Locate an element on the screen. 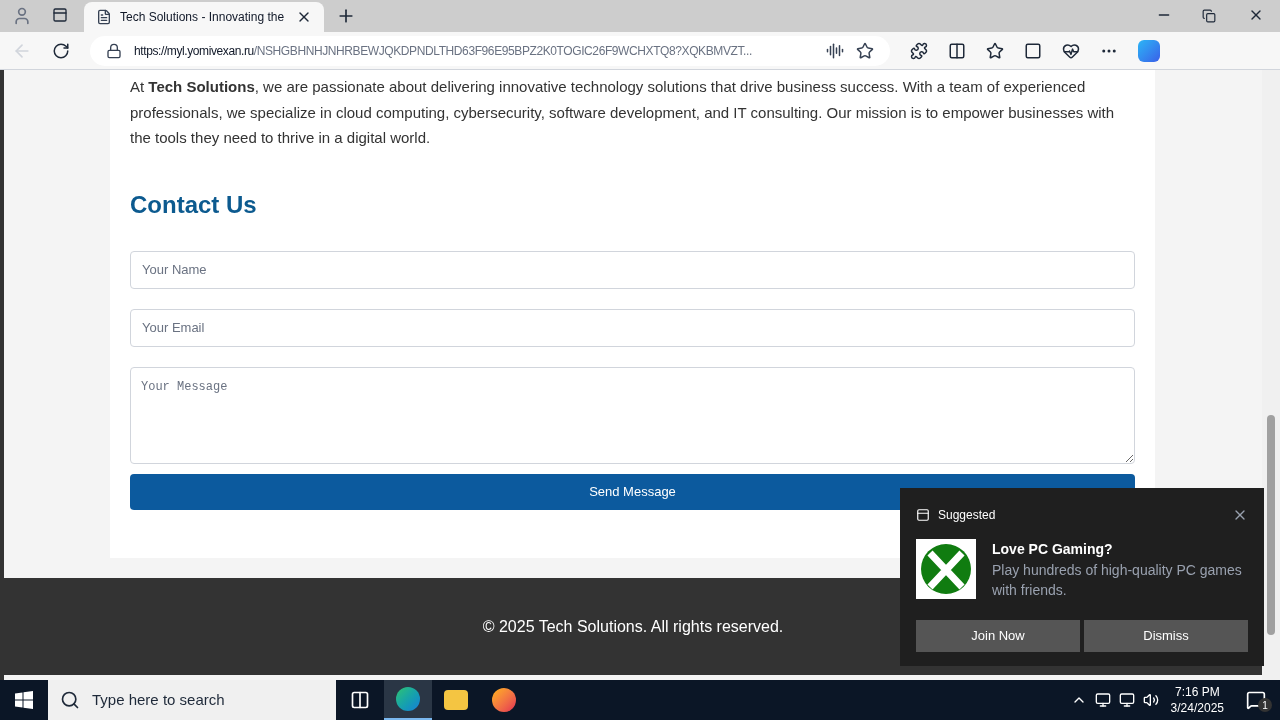 The image size is (1280, 720). notification-header: Suggested is located at coordinates (967, 515).